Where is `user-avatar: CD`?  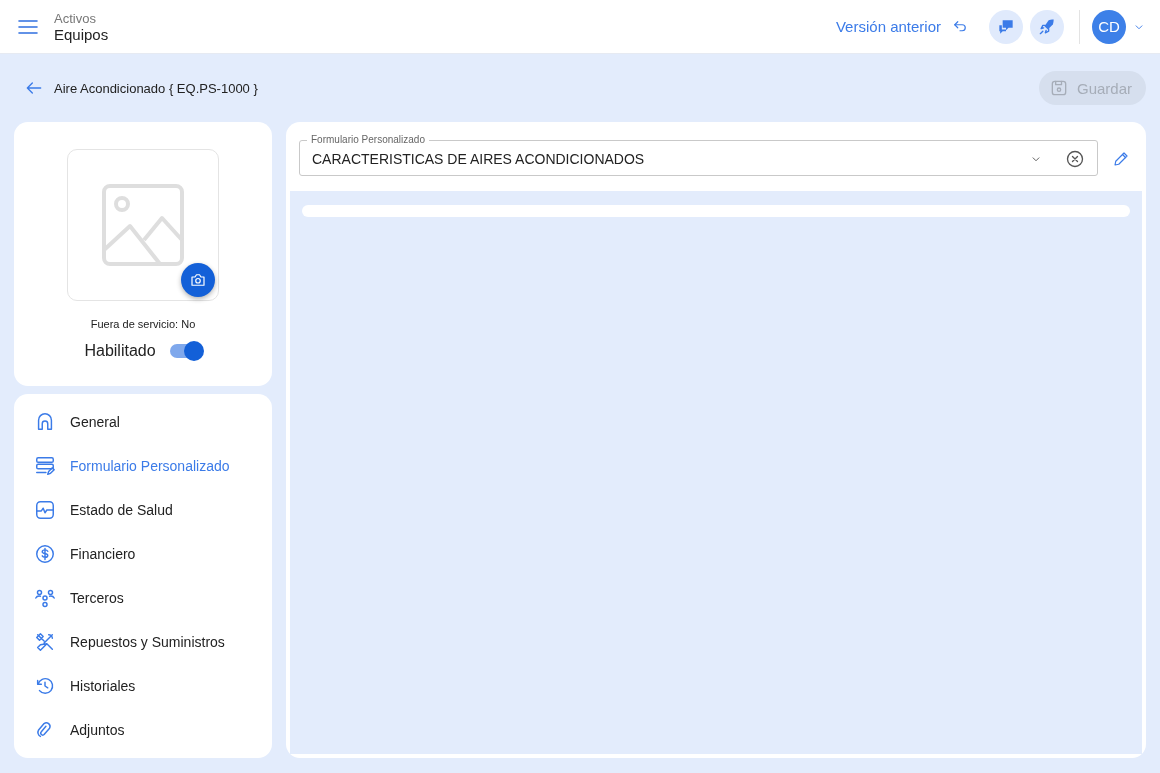 user-avatar: CD is located at coordinates (1109, 26).